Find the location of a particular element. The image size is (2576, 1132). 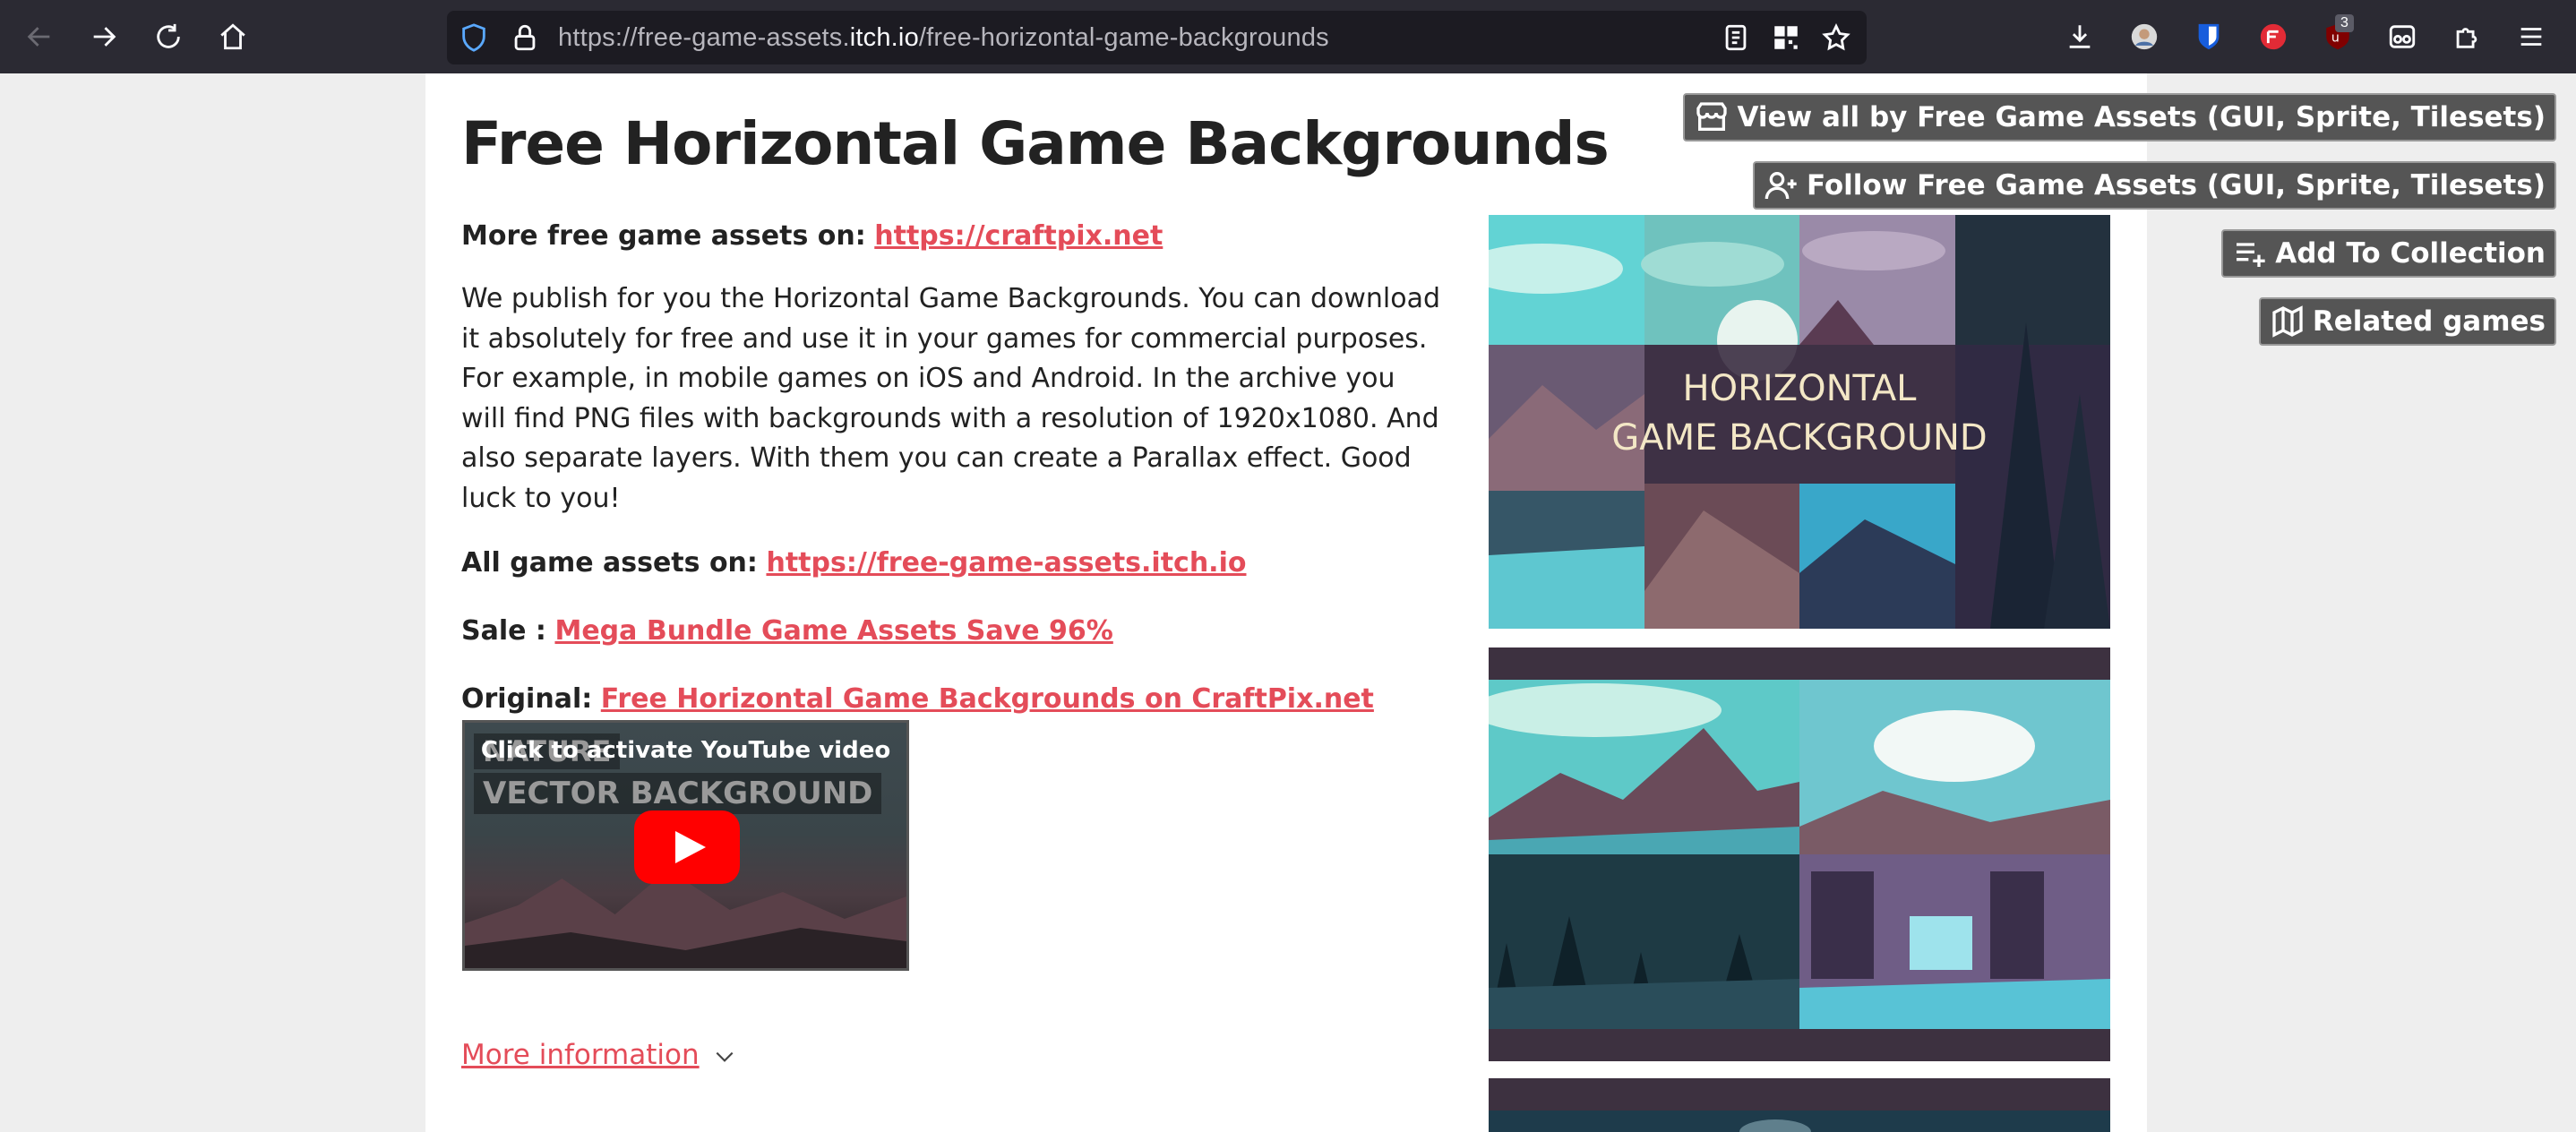

more-information: More information is located at coordinates (598, 1055).